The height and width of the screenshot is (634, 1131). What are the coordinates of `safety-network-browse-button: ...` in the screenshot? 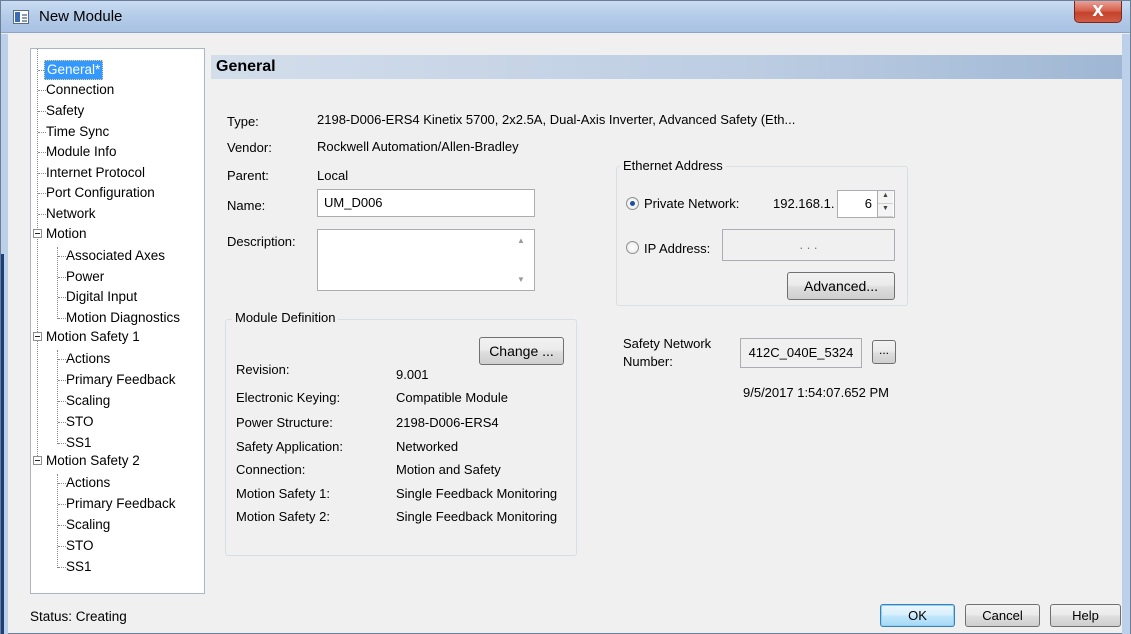 It's located at (884, 352).